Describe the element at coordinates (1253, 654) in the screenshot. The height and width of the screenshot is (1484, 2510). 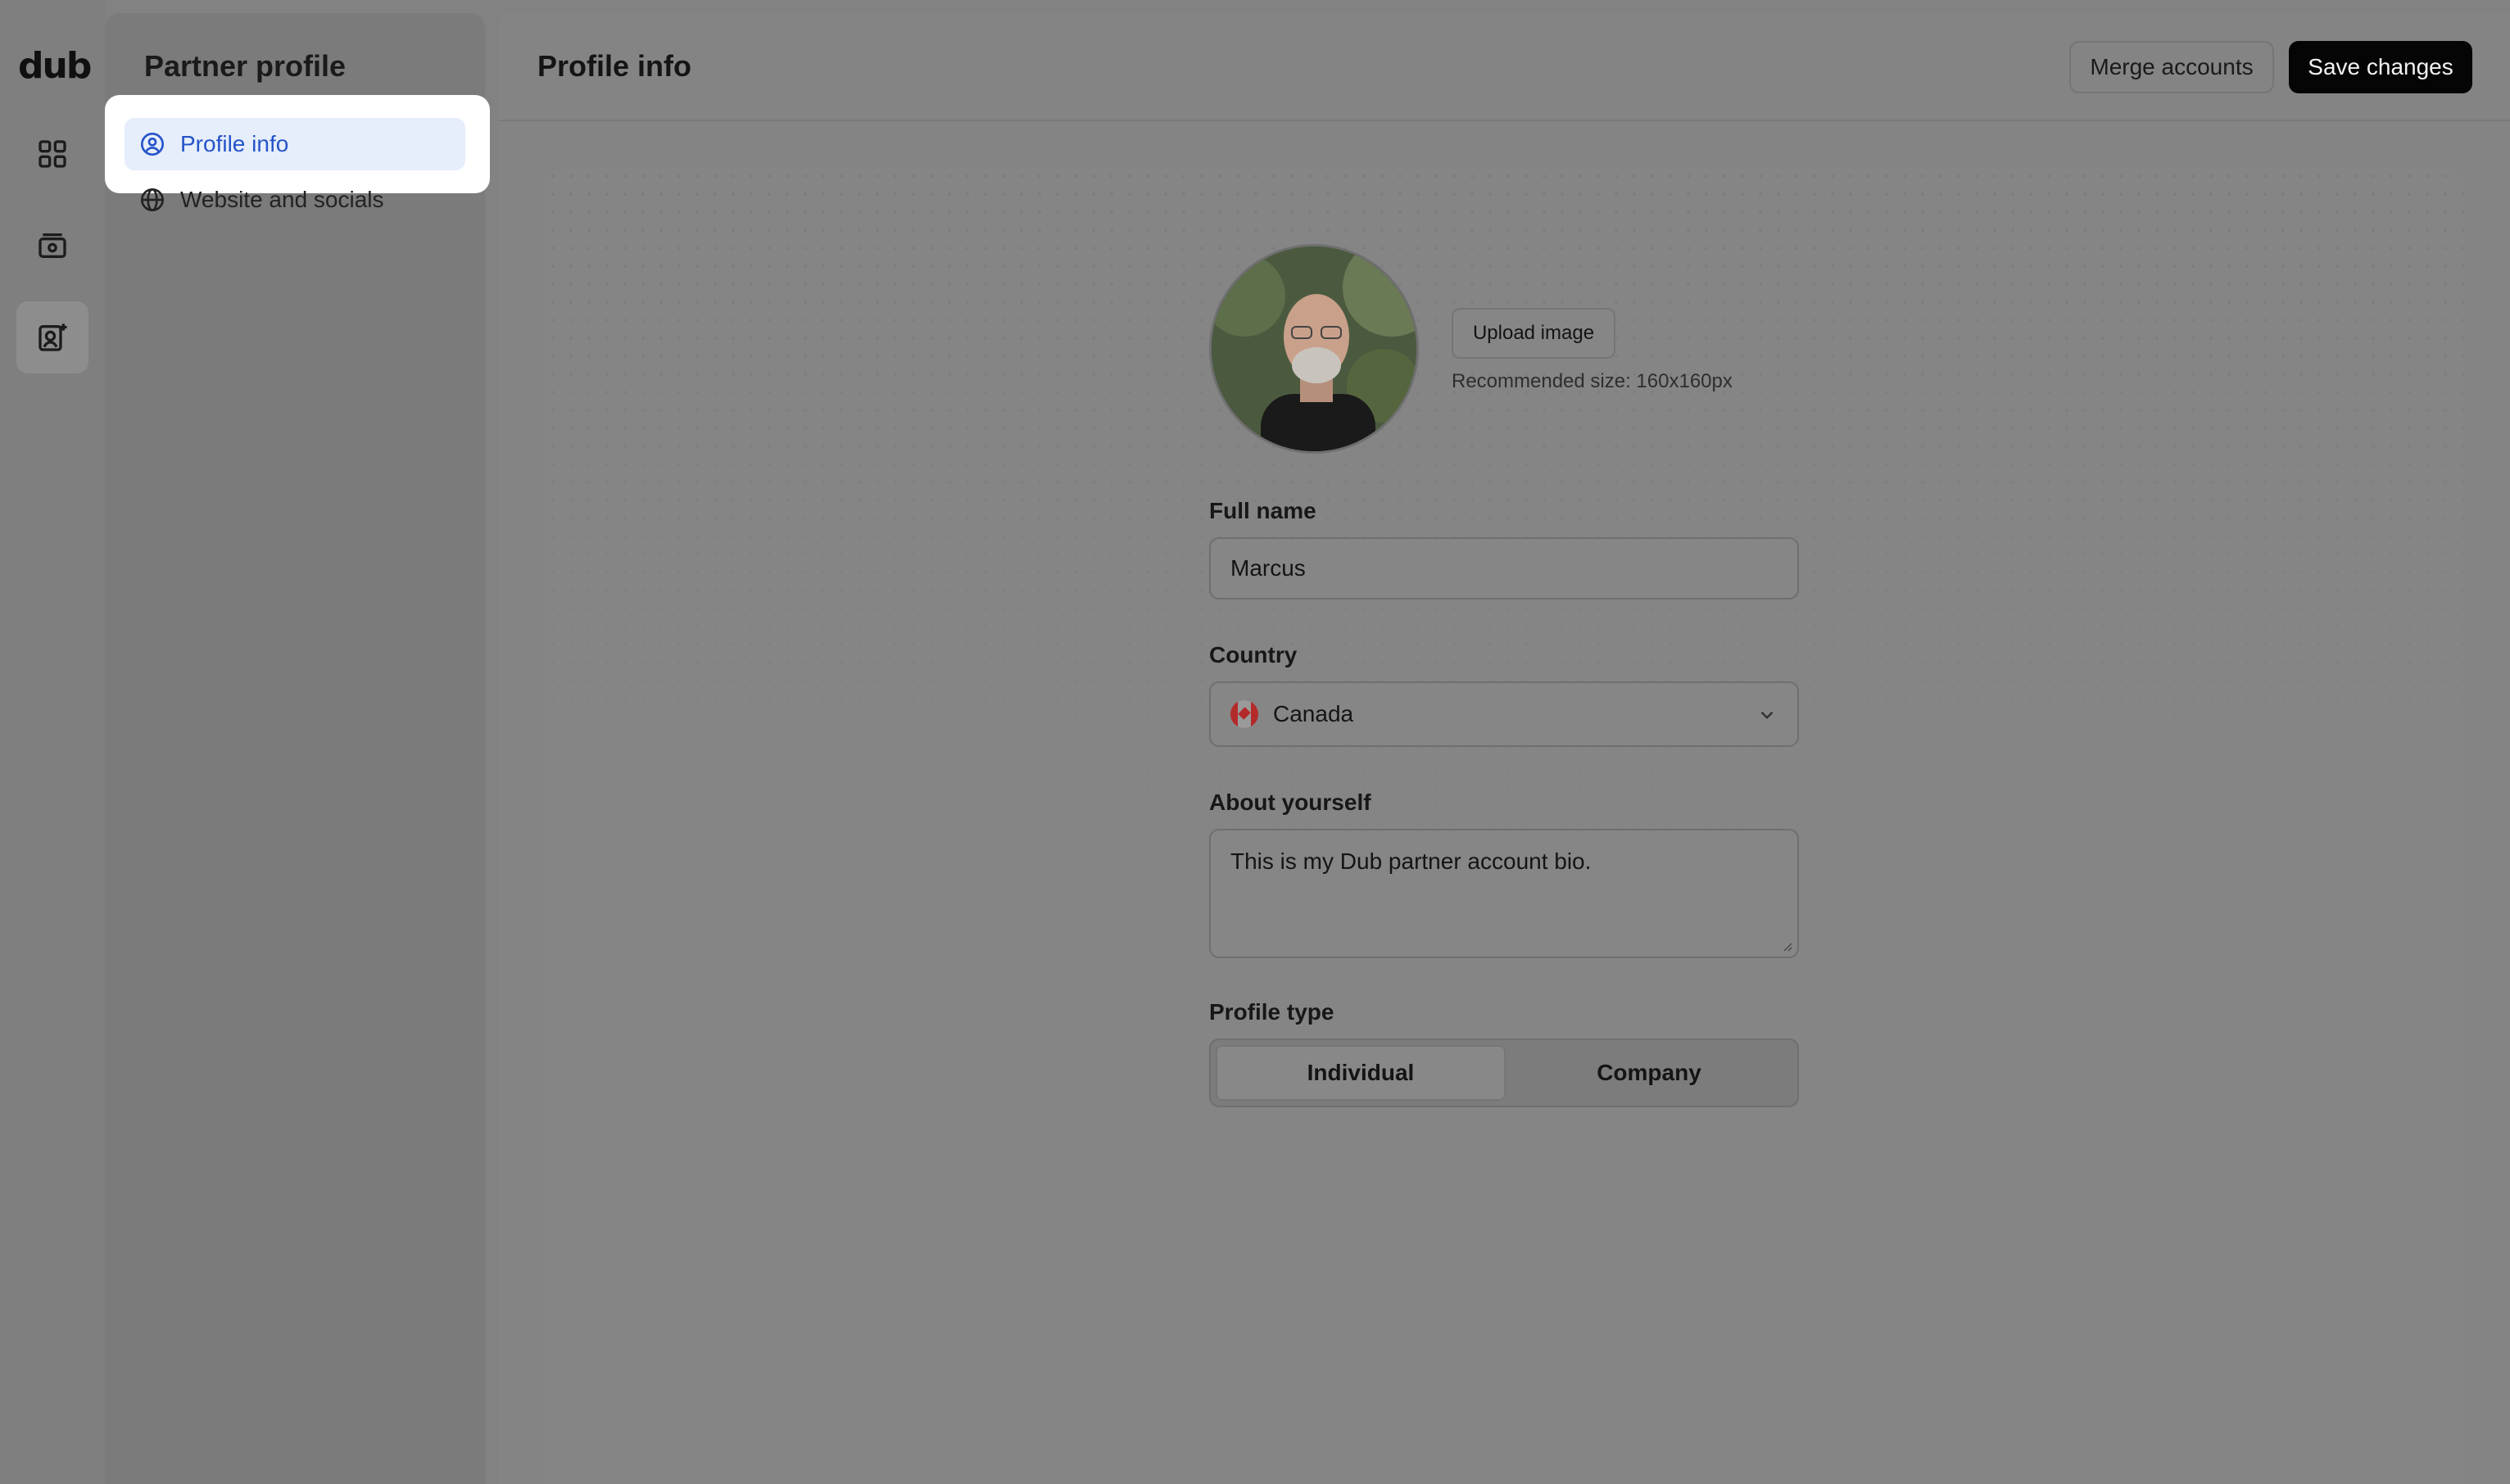
I see `country-label: Country` at that location.